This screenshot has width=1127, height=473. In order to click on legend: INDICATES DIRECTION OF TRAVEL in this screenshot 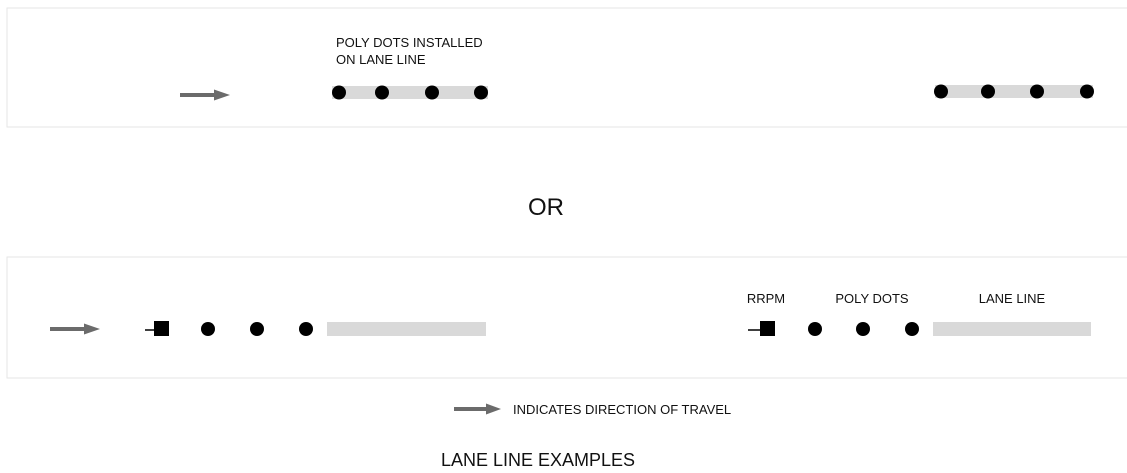, I will do `click(592, 409)`.